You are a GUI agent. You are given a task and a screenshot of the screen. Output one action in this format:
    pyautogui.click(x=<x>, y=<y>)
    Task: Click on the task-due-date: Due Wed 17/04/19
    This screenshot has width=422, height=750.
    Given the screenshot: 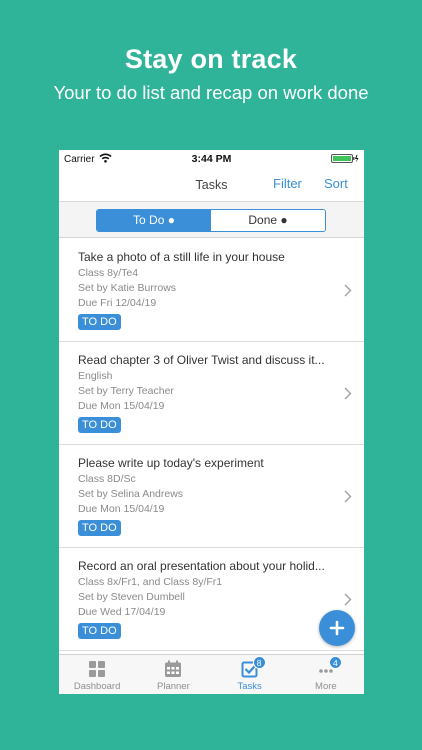 What is the action you would take?
    pyautogui.click(x=122, y=612)
    